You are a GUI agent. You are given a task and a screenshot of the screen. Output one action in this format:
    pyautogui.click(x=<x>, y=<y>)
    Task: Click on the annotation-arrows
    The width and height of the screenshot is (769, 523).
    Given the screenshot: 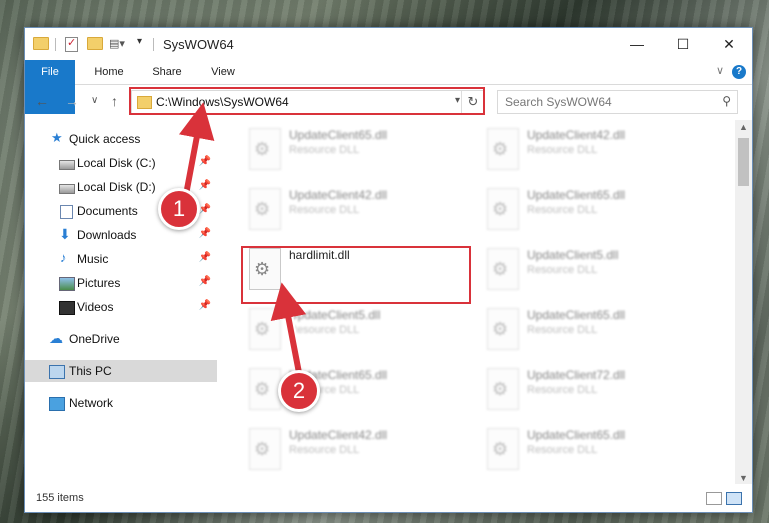 What is the action you would take?
    pyautogui.click(x=242, y=242)
    